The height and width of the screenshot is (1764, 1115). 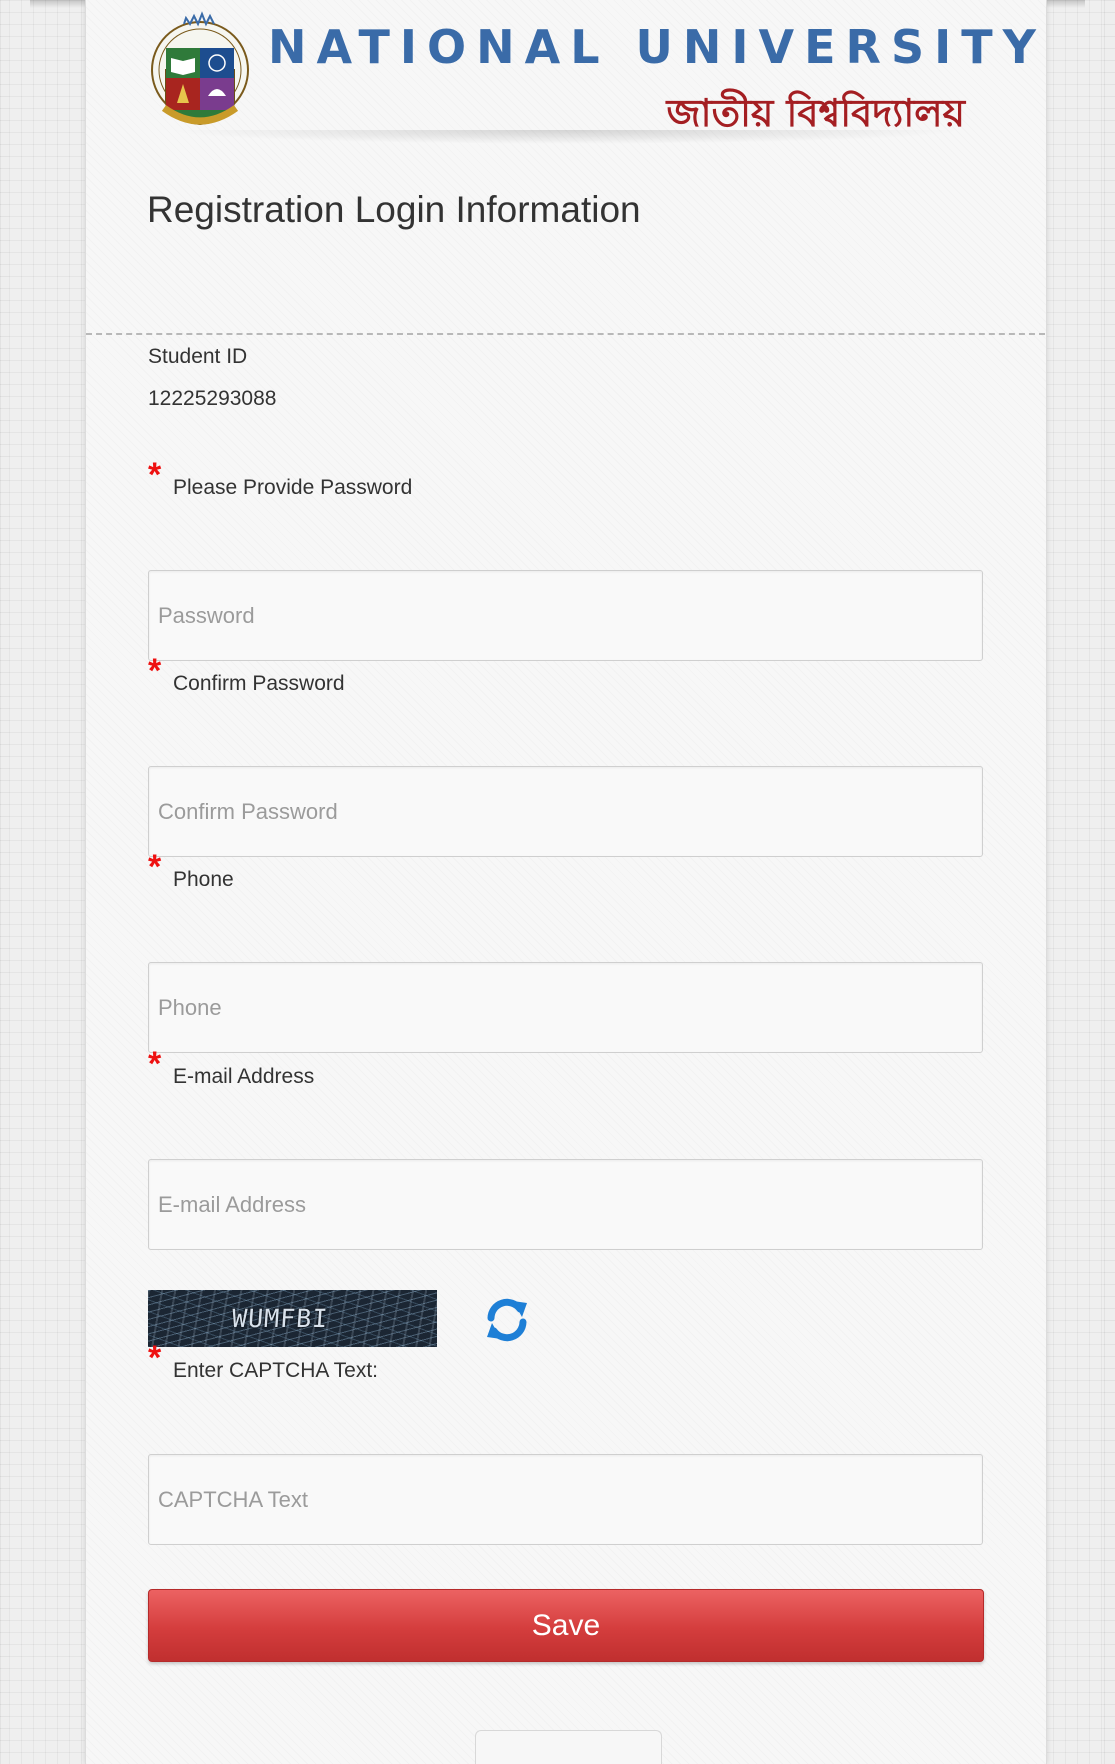 What do you see at coordinates (507, 1320) in the screenshot?
I see `refresh-captcha-icon` at bounding box center [507, 1320].